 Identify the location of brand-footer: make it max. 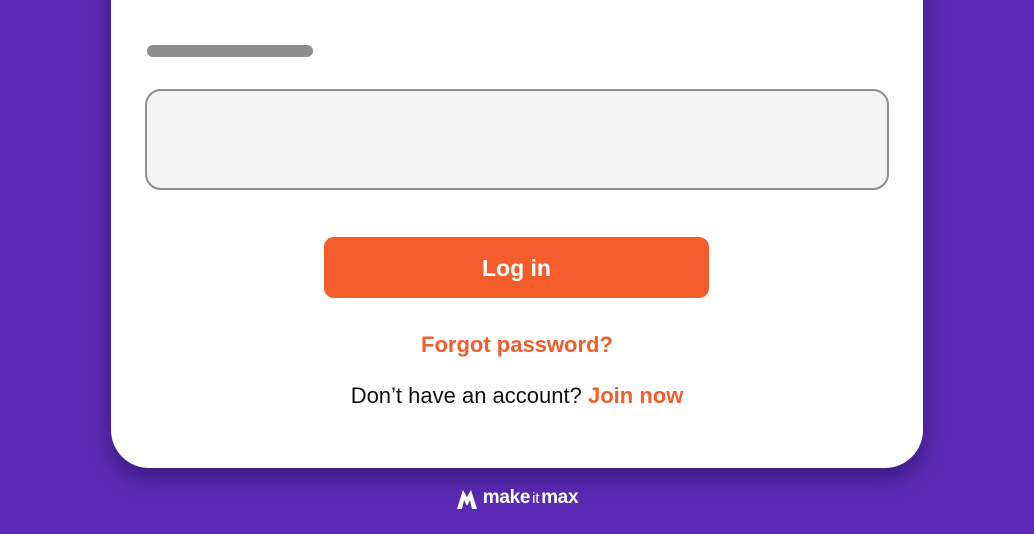
(517, 498).